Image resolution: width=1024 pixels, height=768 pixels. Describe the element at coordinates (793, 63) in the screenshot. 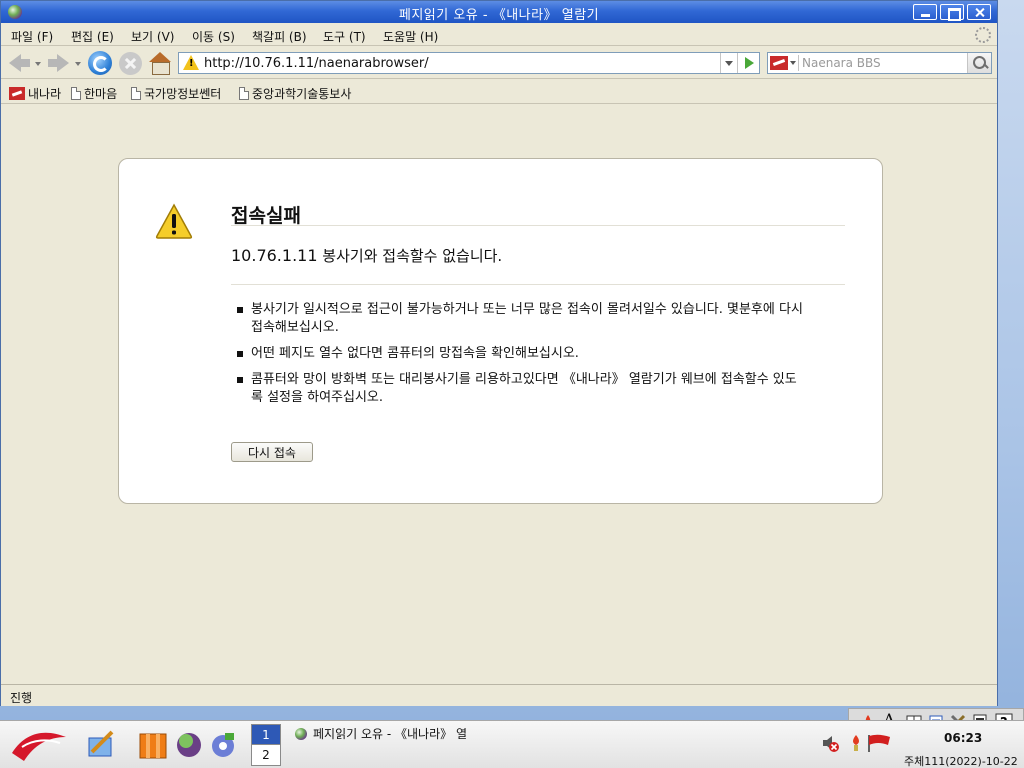

I see `engine-dropdown-icon` at that location.